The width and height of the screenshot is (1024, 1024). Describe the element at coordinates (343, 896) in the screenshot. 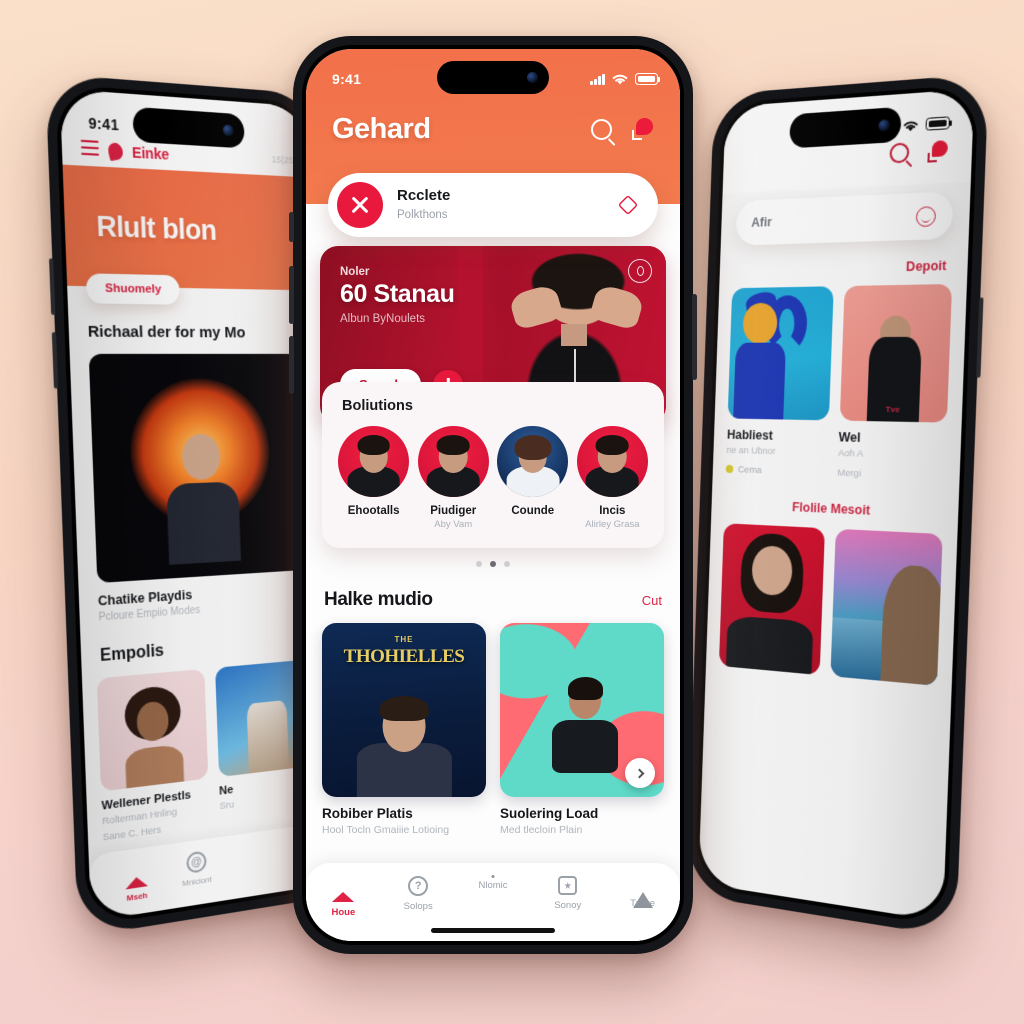

I see `tab-home: Houe` at that location.